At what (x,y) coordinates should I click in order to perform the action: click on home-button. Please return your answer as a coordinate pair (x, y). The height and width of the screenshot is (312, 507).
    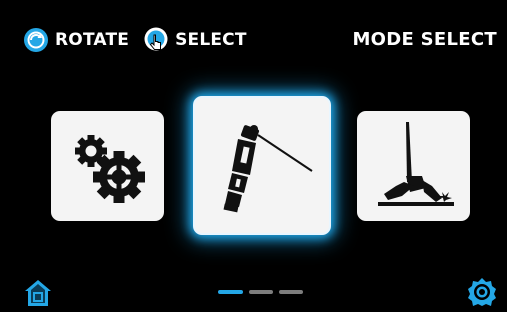
    Looking at the image, I should click on (38, 295).